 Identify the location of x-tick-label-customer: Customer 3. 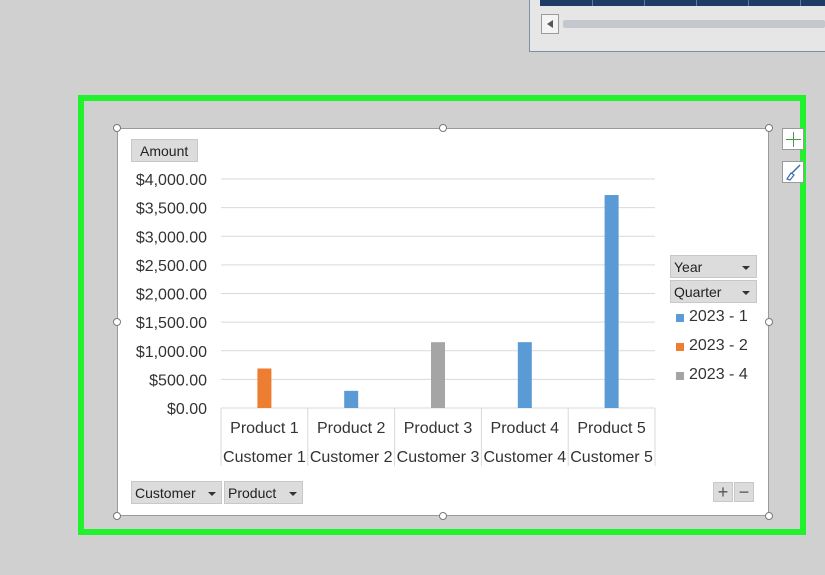
(438, 457).